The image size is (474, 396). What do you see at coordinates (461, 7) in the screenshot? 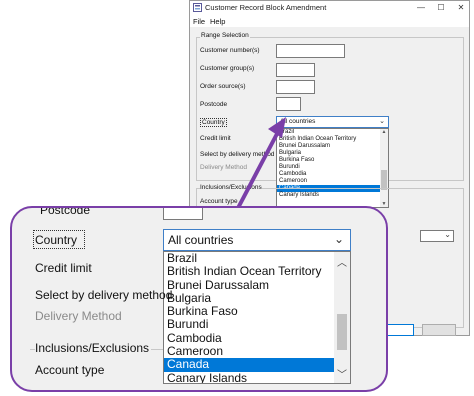
I see `close-button: ✕` at bounding box center [461, 7].